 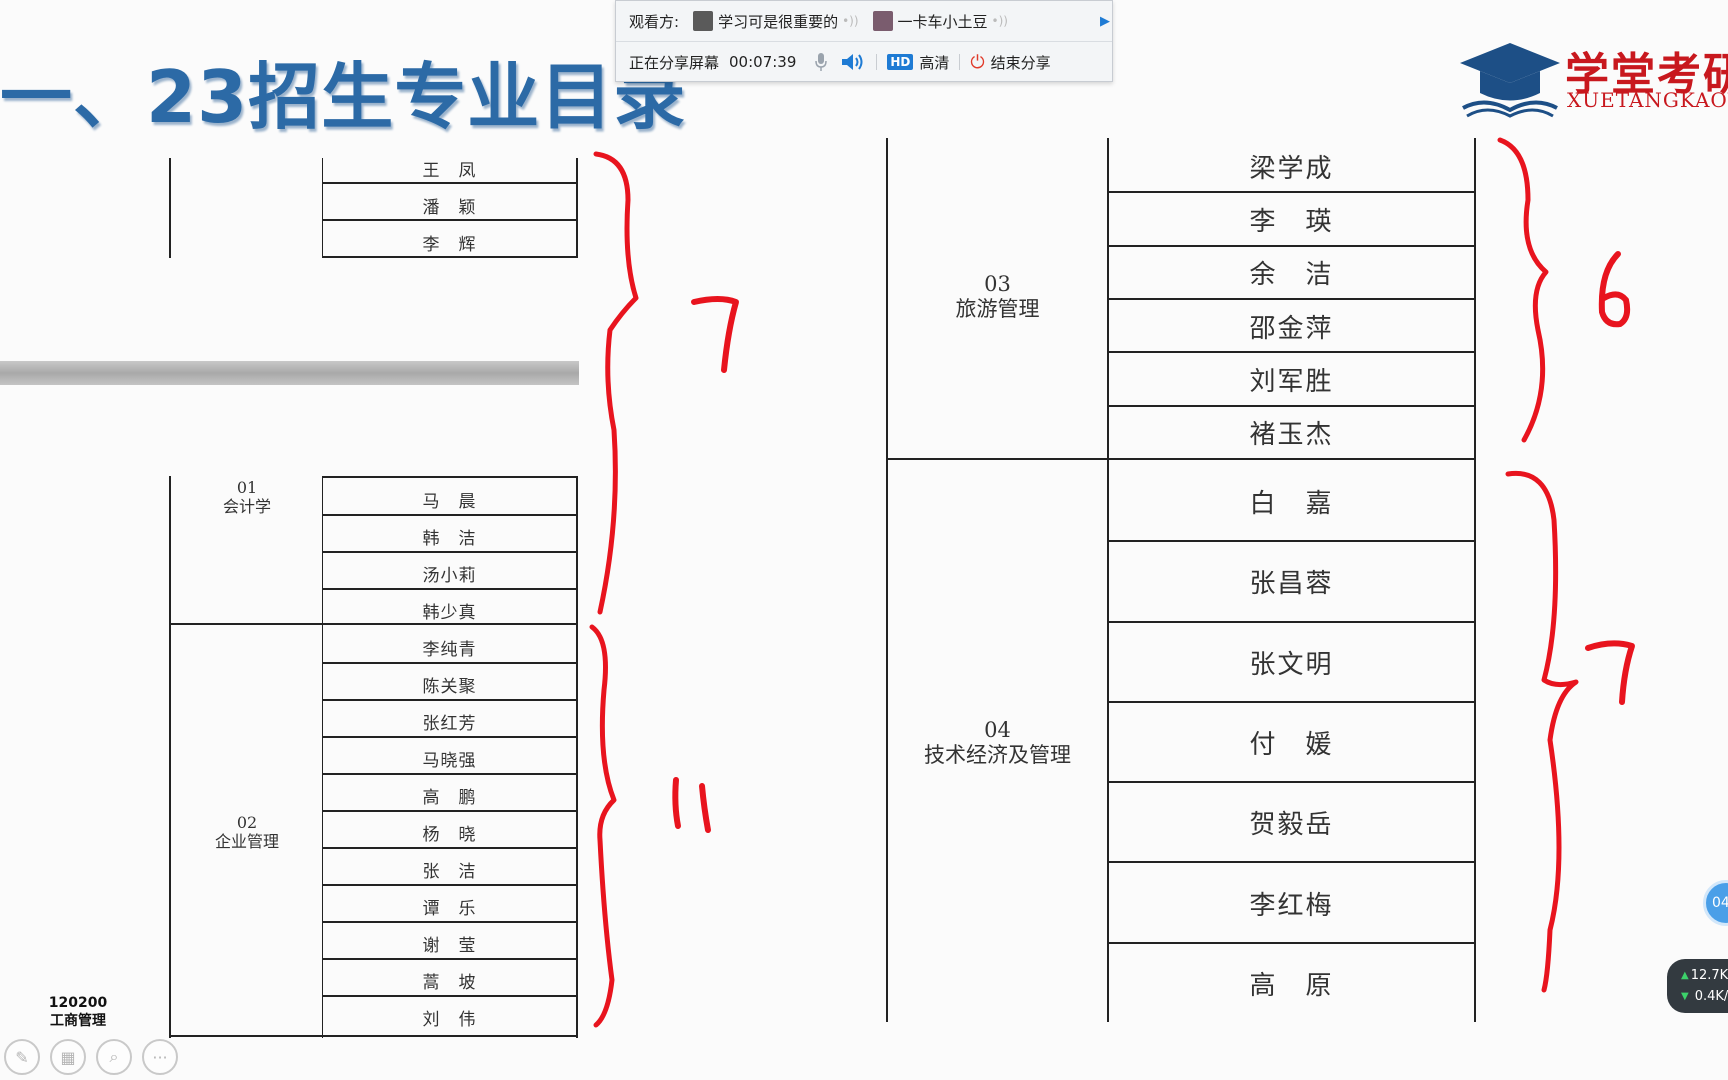 What do you see at coordinates (78, 1021) in the screenshot?
I see `major-name: 工商管理` at bounding box center [78, 1021].